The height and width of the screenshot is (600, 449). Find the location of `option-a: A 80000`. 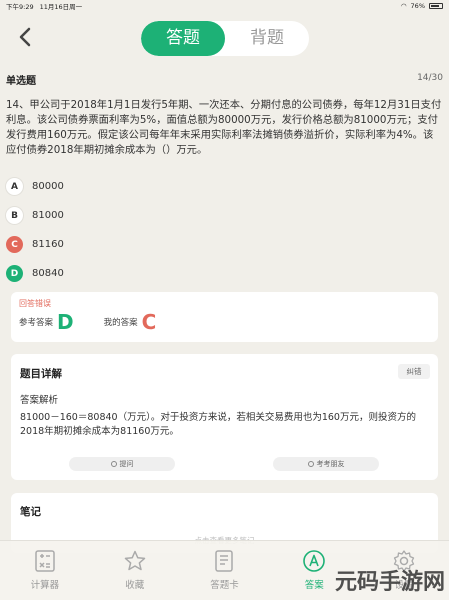

option-a: A 80000 is located at coordinates (156, 186).